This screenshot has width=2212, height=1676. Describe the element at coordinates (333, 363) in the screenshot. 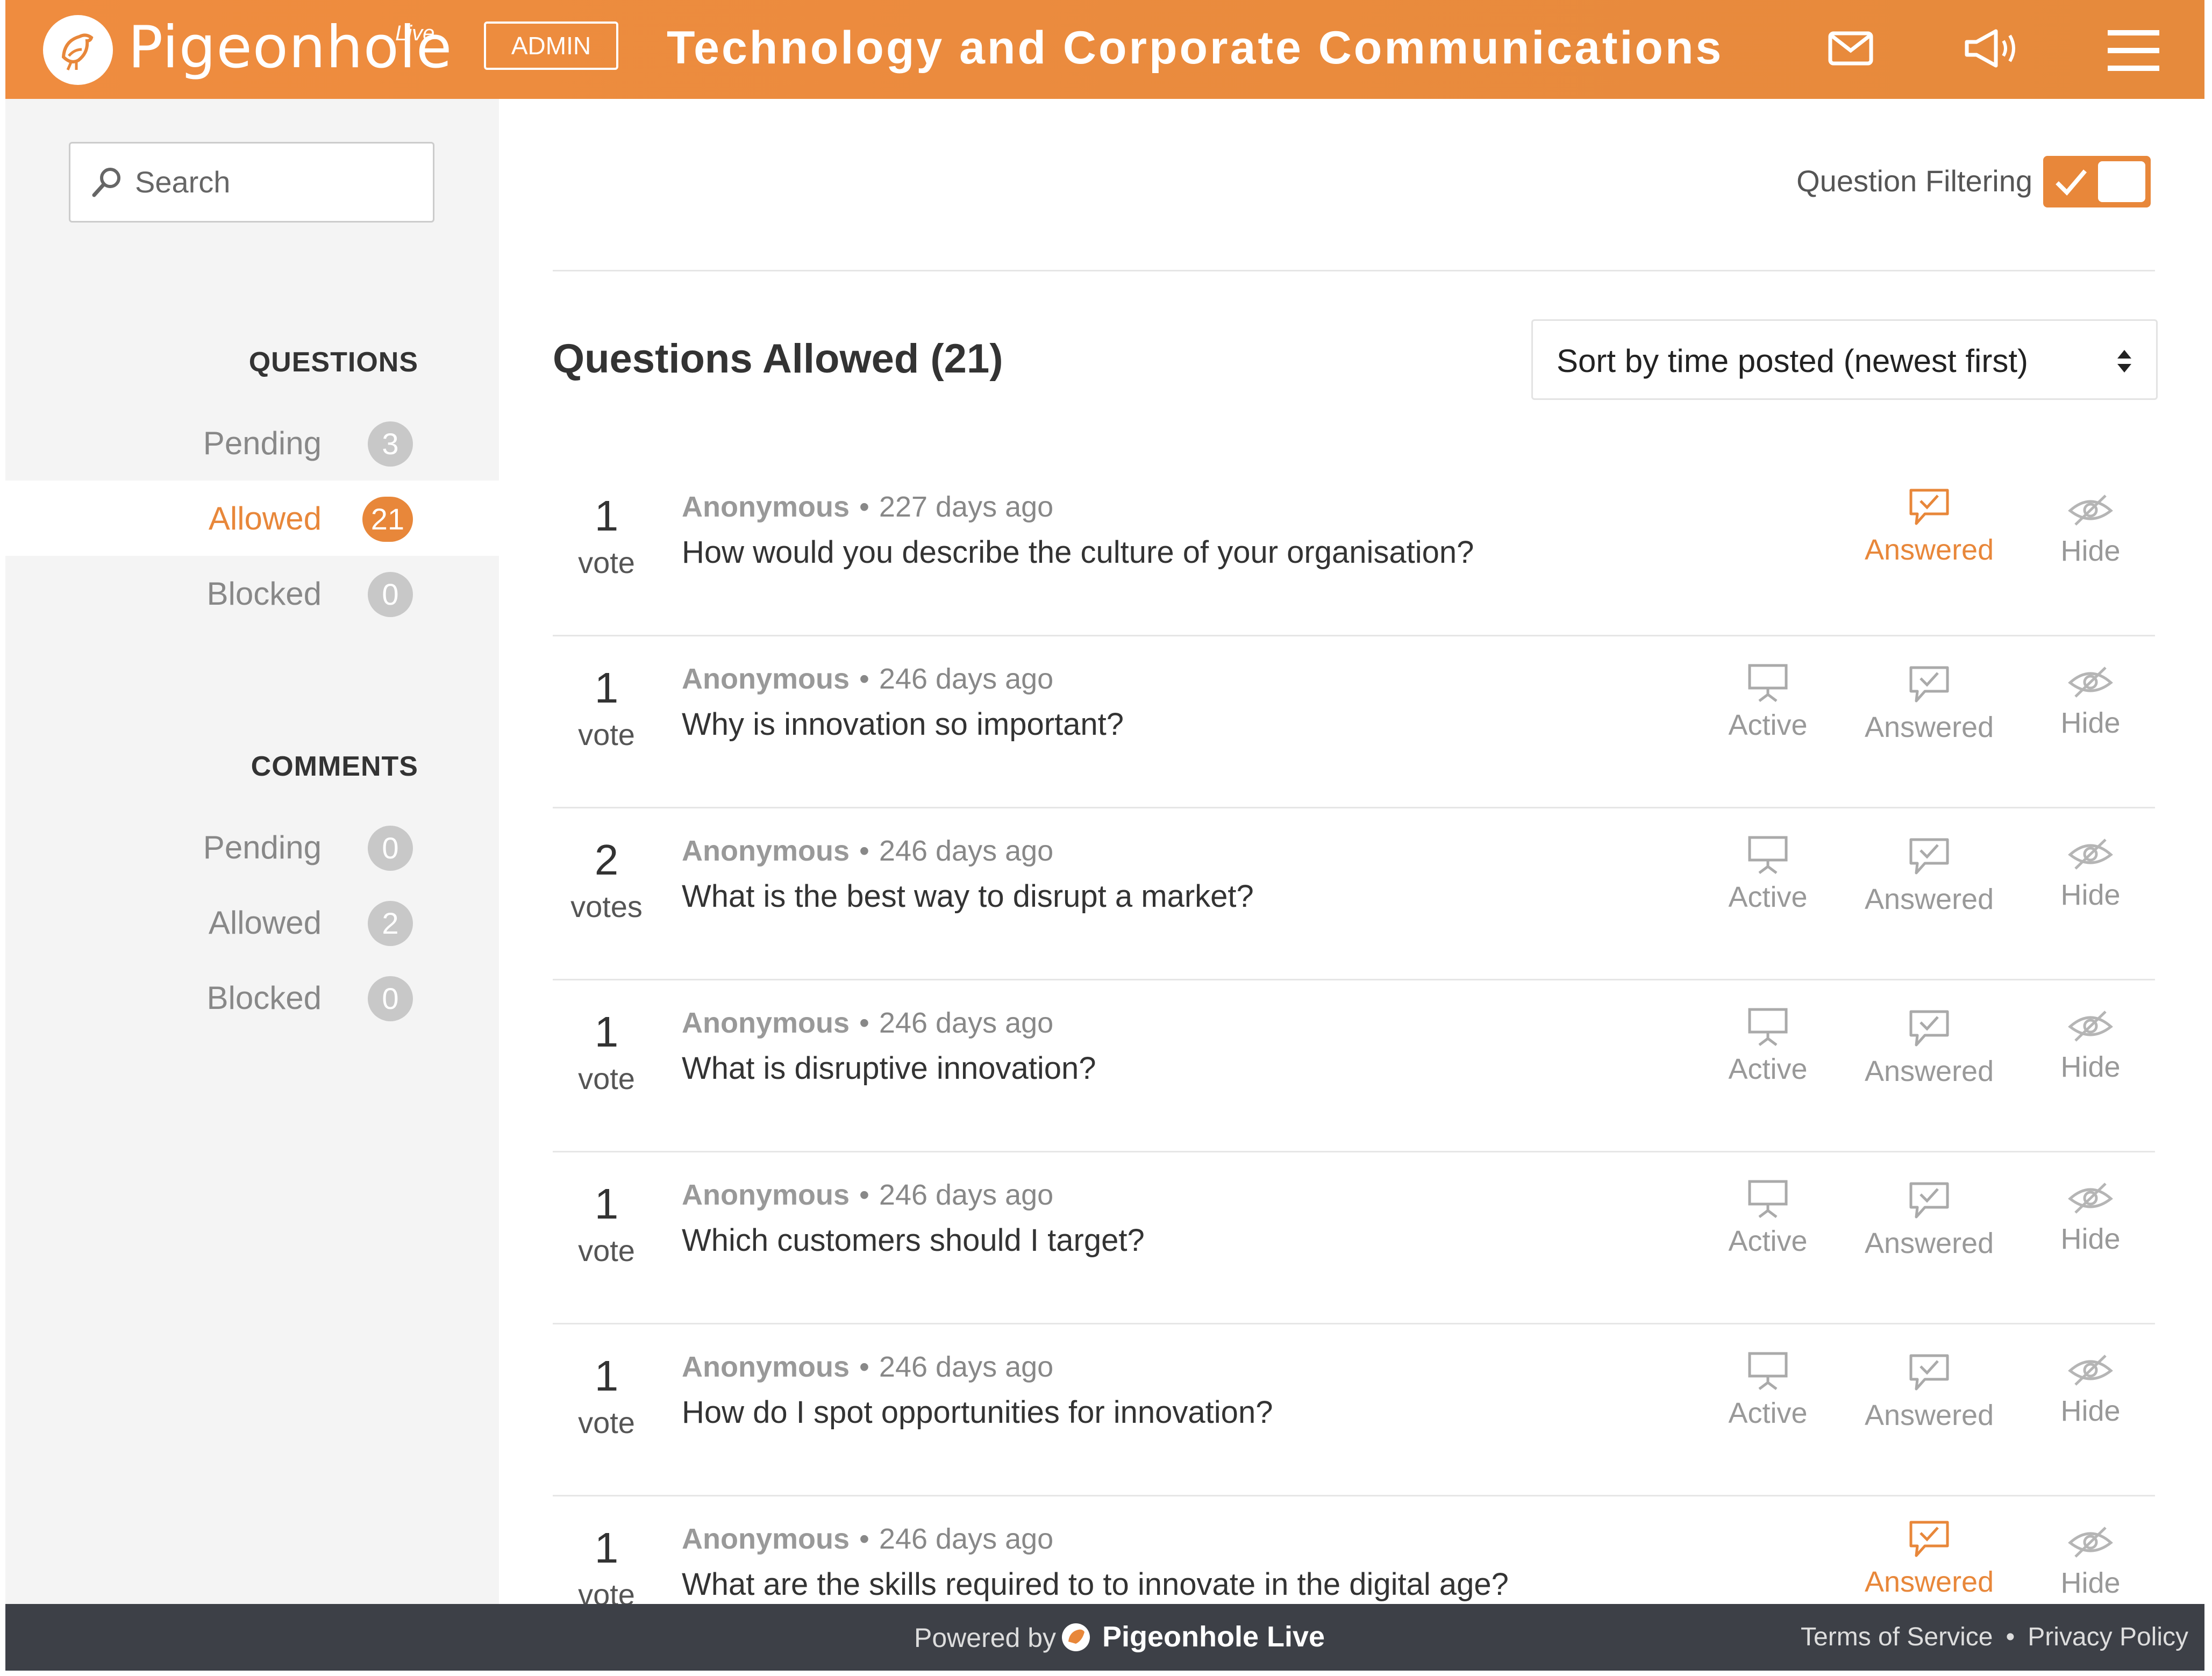

I see `questions-heading: QUESTIONS` at that location.